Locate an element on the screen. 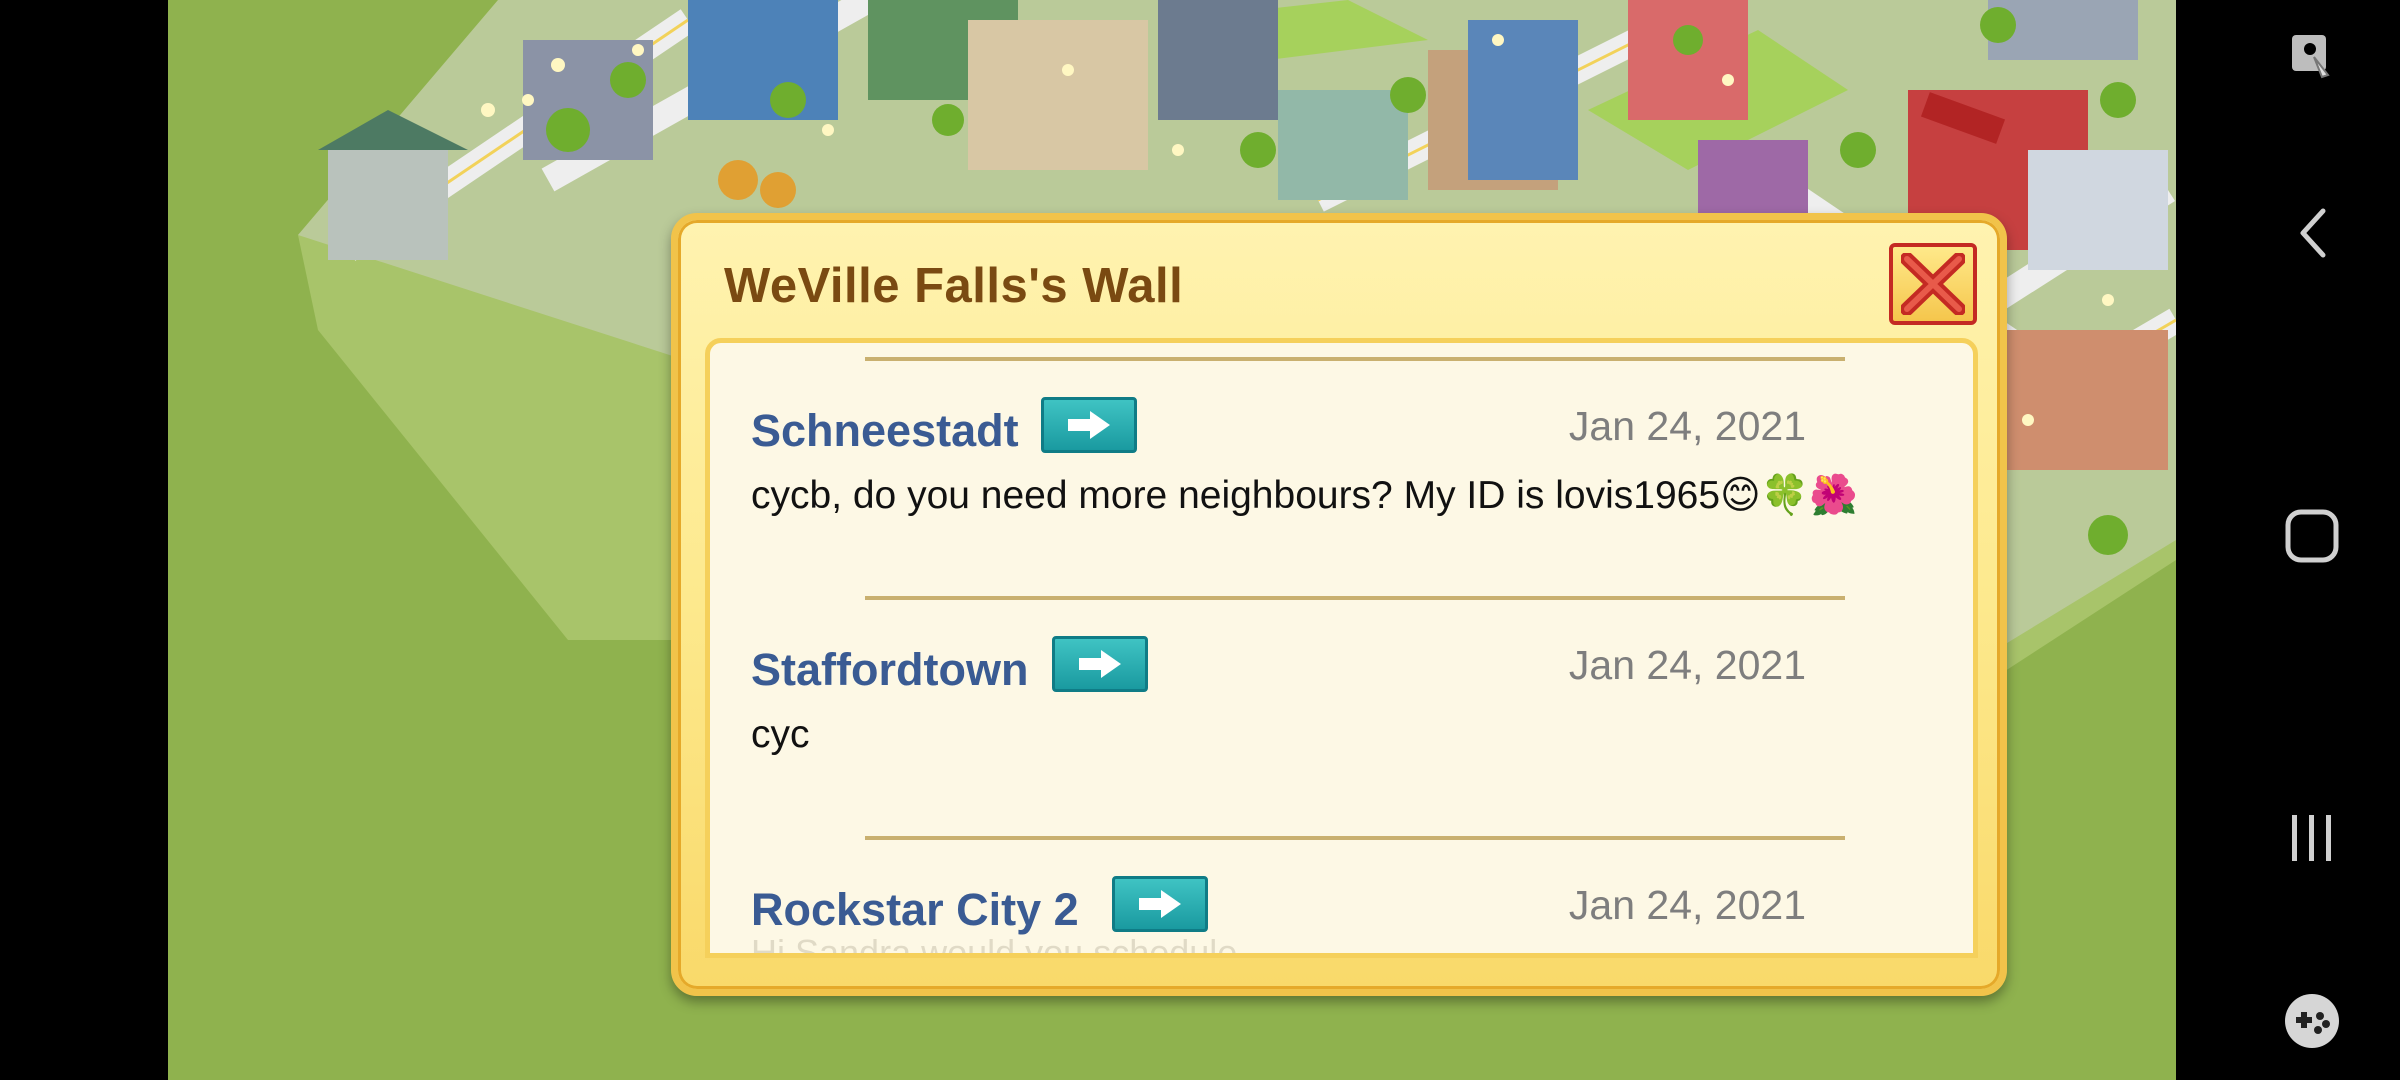 The image size is (2400, 1080). recents-icon is located at coordinates (2311, 838).